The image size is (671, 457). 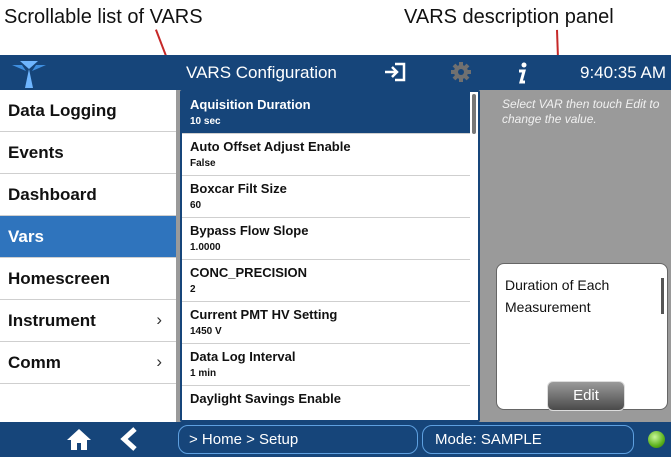 What do you see at coordinates (662, 296) in the screenshot?
I see `description-scrollbar` at bounding box center [662, 296].